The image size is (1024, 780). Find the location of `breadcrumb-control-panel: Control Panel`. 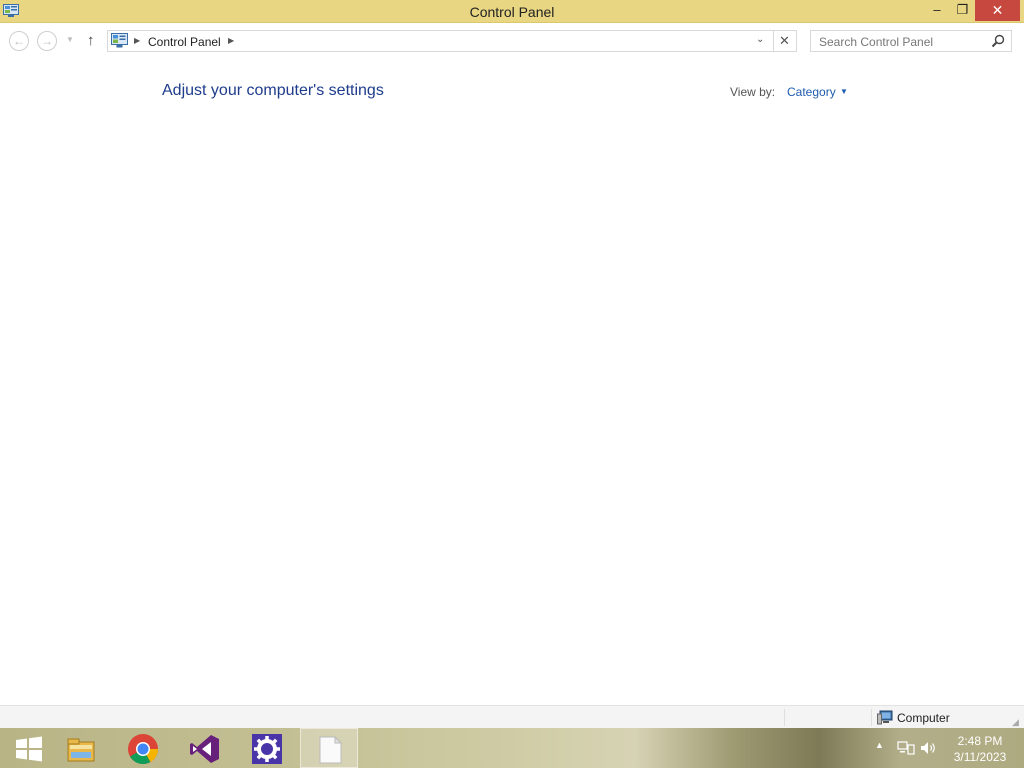

breadcrumb-control-panel: Control Panel is located at coordinates (184, 42).